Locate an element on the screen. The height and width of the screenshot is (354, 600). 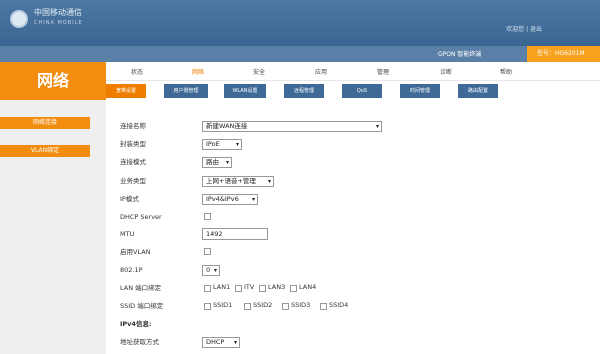
service-label: 业务类型 is located at coordinates (133, 181).